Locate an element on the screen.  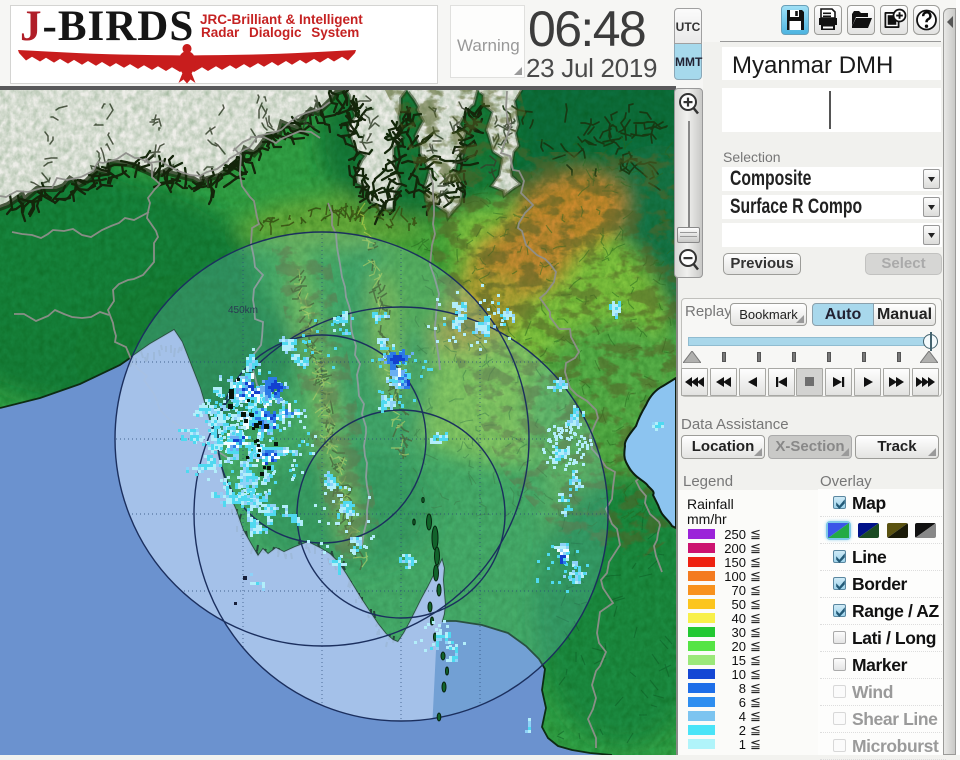
svg-text: 450km is located at coordinates (243, 310).